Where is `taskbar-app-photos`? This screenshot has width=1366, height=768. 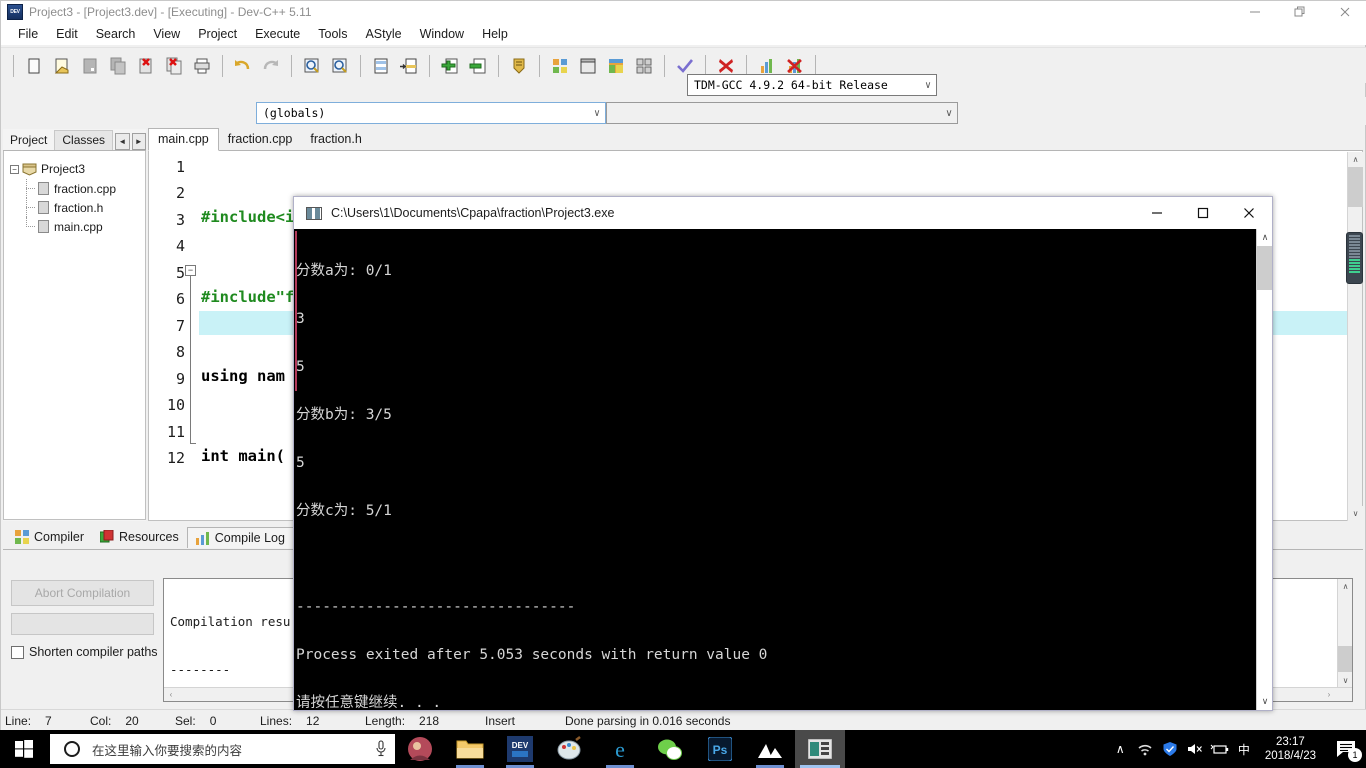
taskbar-app-photos is located at coordinates (770, 749).